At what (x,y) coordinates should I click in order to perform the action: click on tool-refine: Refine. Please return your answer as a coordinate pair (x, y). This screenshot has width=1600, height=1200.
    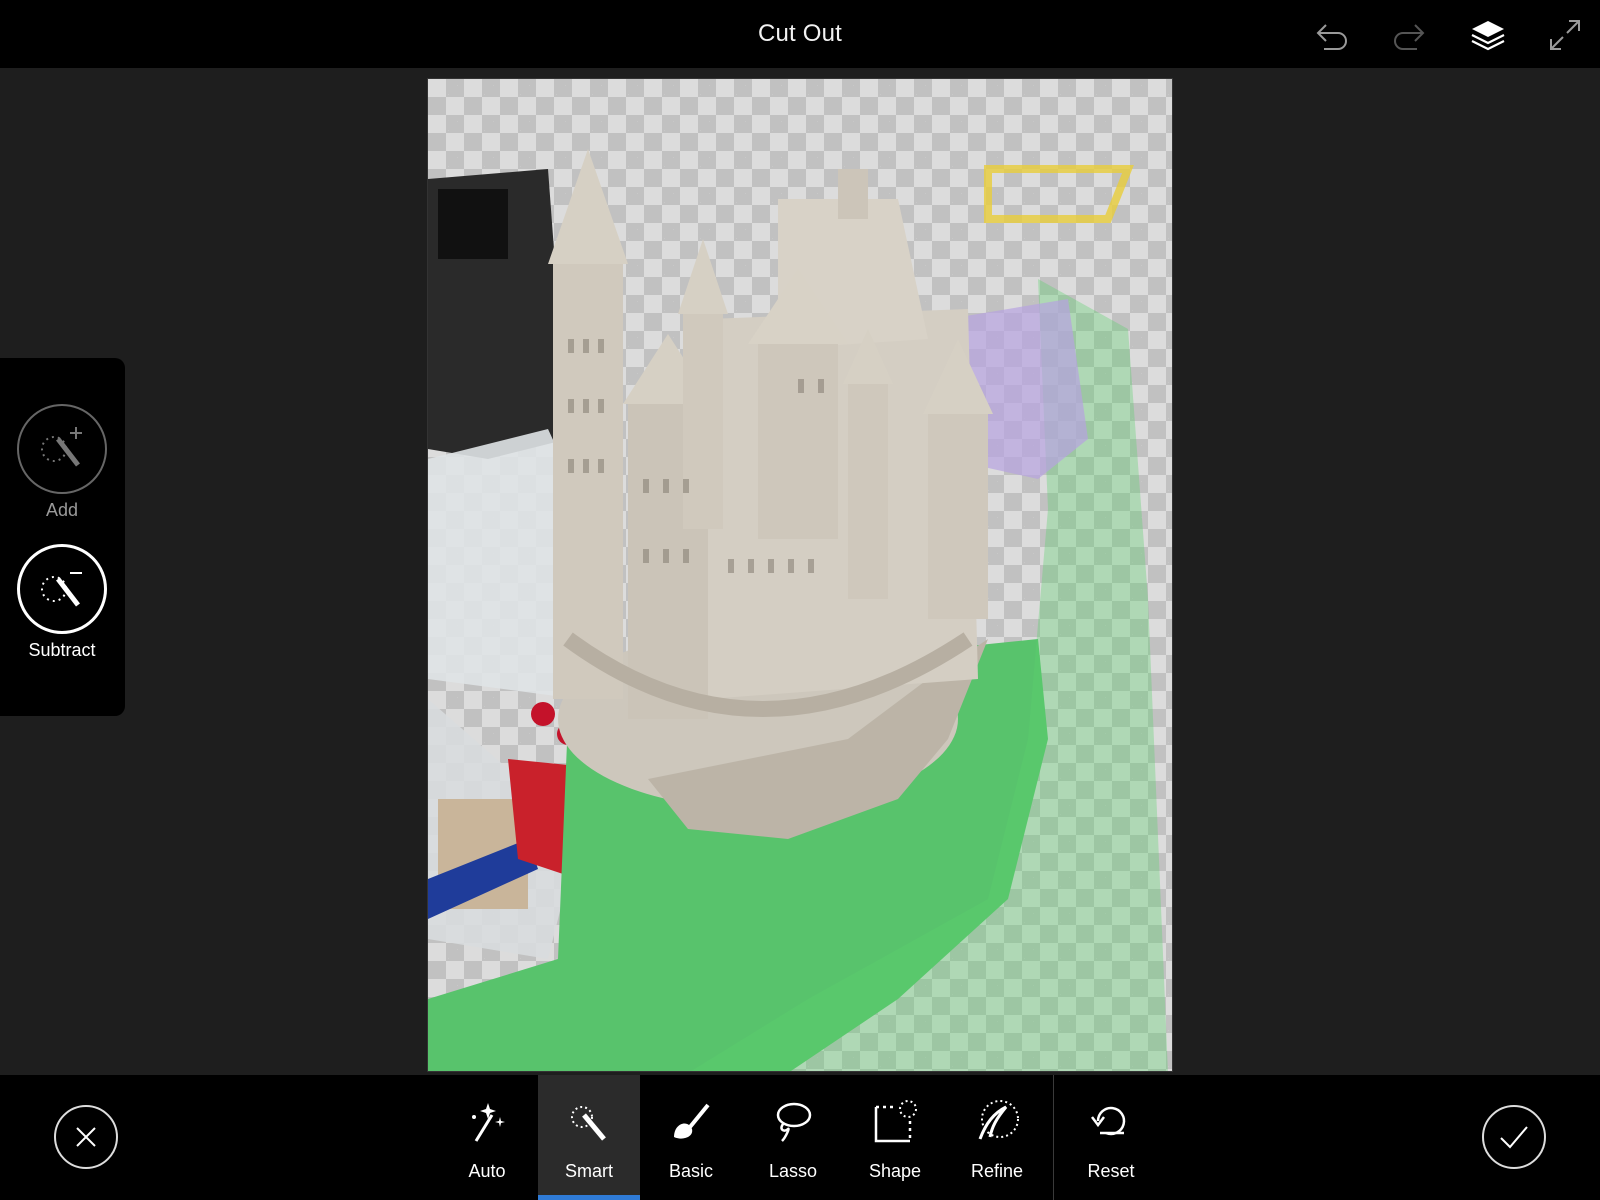
    Looking at the image, I should click on (997, 1137).